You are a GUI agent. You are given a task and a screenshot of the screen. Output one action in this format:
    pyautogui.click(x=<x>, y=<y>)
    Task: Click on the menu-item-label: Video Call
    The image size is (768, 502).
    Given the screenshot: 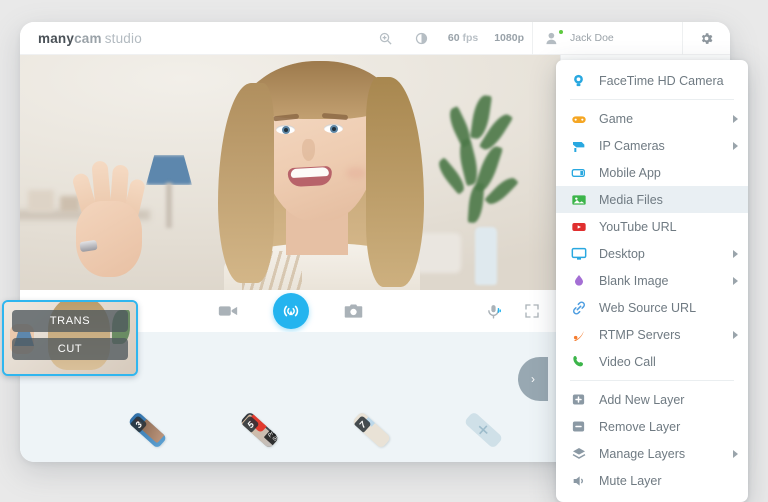 What is the action you would take?
    pyautogui.click(x=627, y=361)
    